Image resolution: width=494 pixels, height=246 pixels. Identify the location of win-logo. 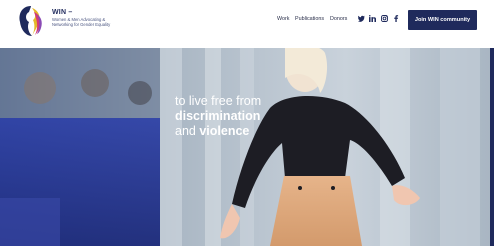
(31, 21).